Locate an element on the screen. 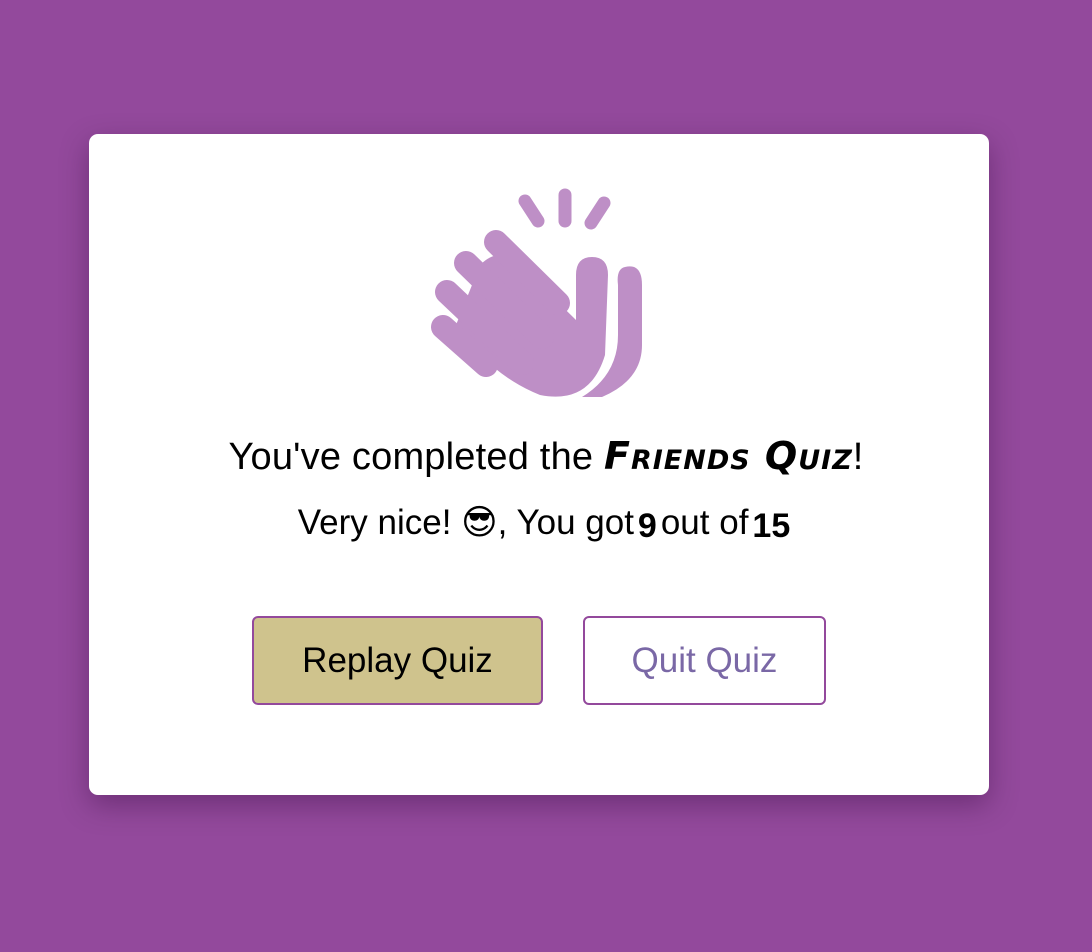 The width and height of the screenshot is (1092, 952). score-message: Very nice! is located at coordinates (379, 522).